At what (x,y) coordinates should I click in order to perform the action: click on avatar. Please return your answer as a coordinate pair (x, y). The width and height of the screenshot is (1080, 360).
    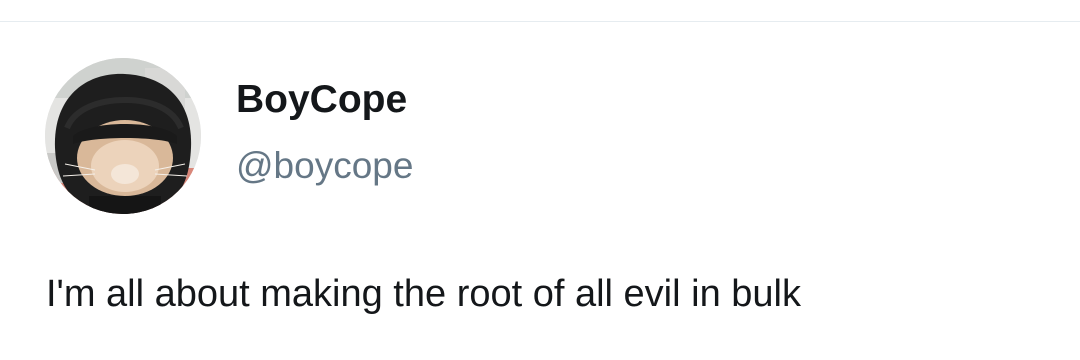
    Looking at the image, I should click on (123, 136).